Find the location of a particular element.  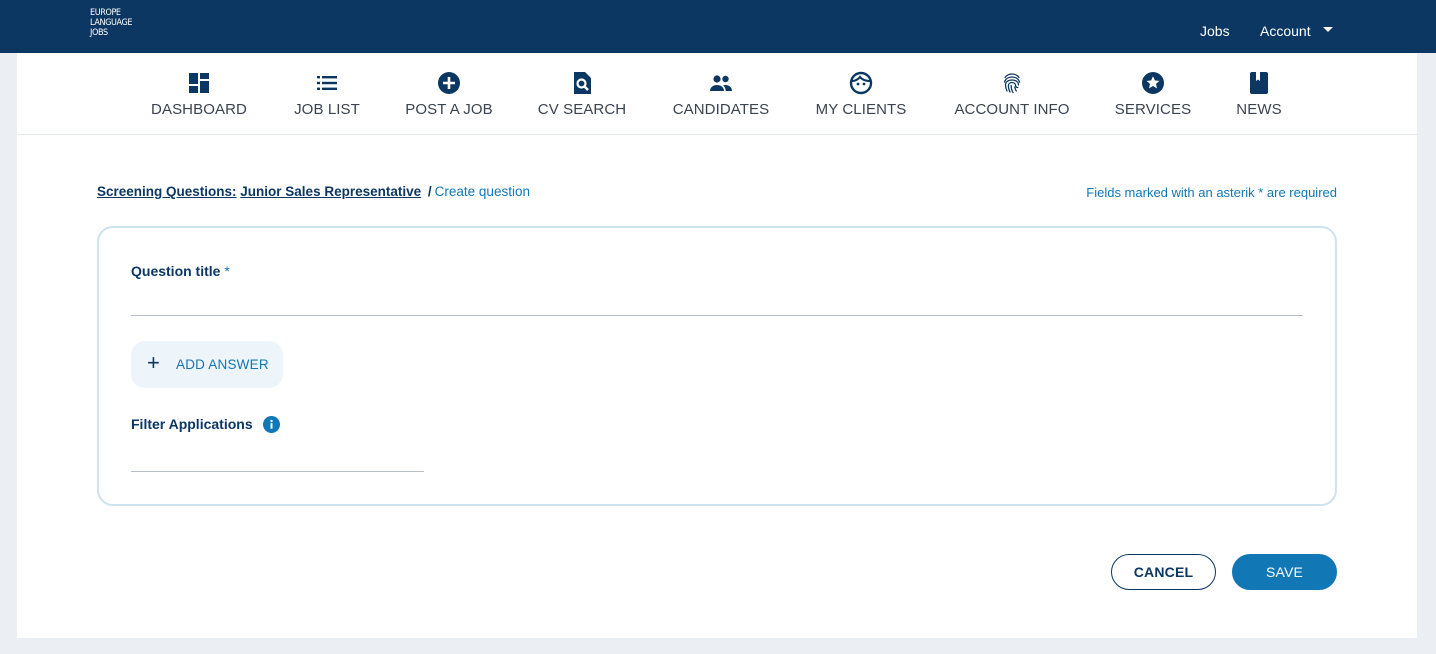

logo-line-1: Europe is located at coordinates (105, 13).